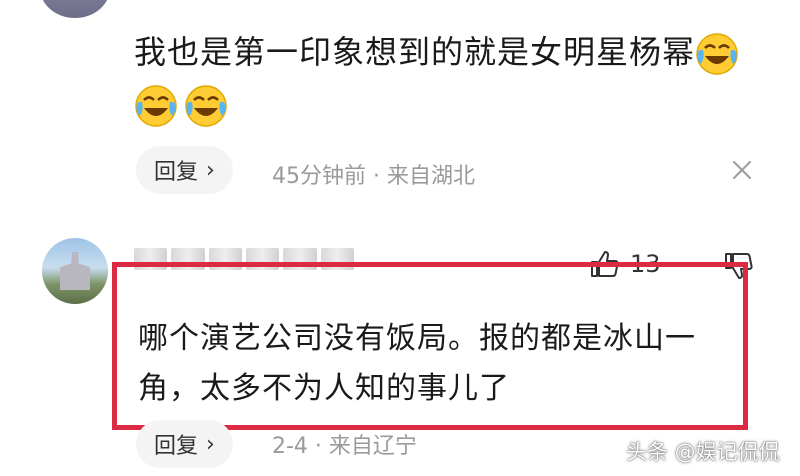 This screenshot has width=800, height=476. I want to click on comment-line: 哪个演艺公司没有饭局。报的都是冰山一, so click(417, 338).